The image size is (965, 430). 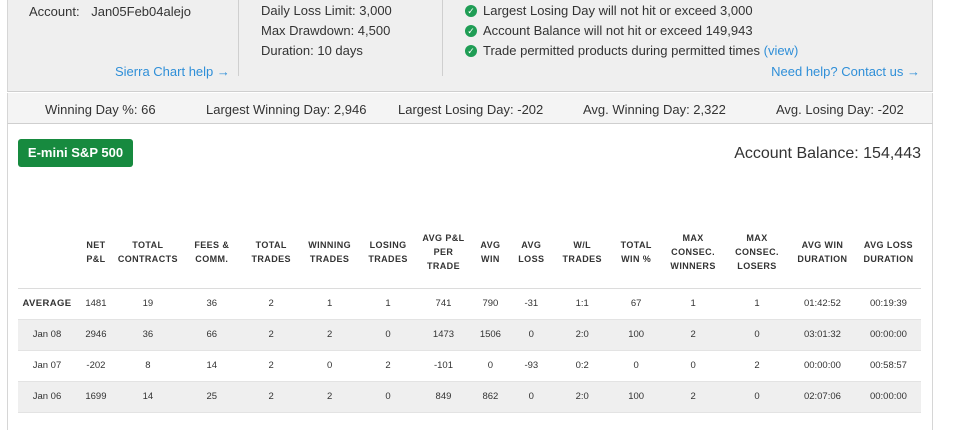 I want to click on column-header, so click(x=47, y=253).